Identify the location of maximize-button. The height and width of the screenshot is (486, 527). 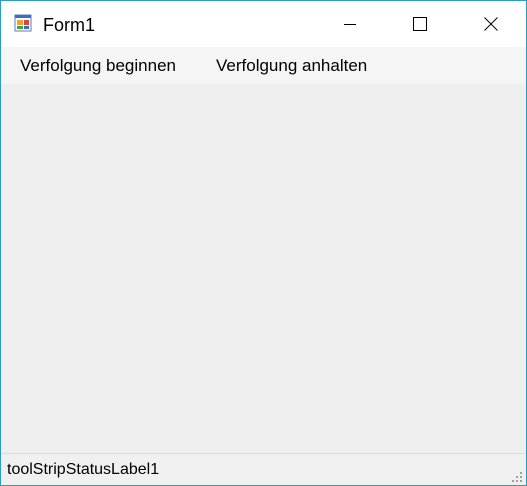
(420, 24).